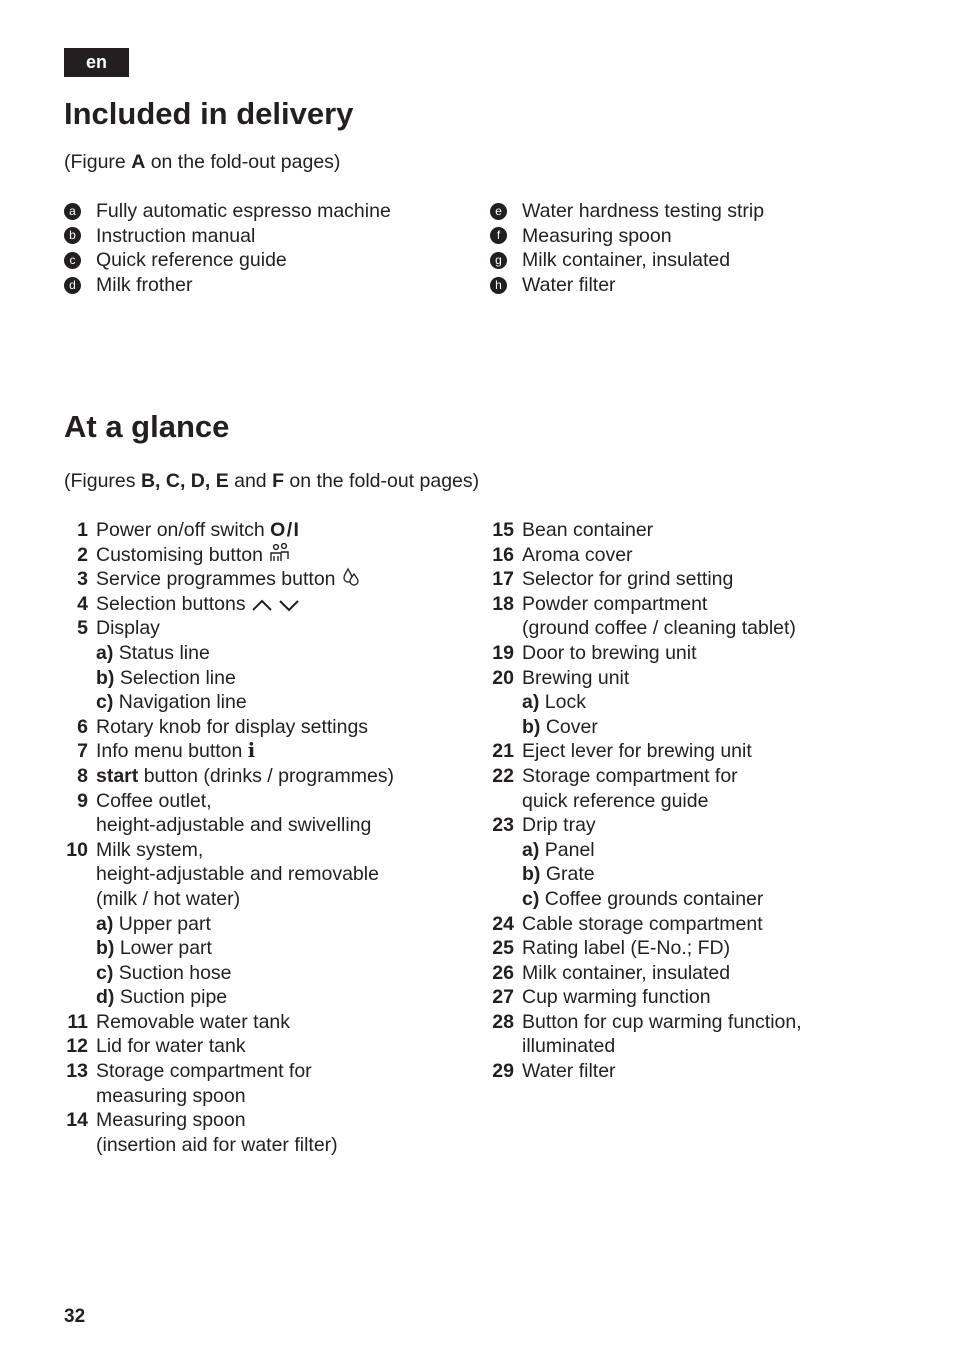  What do you see at coordinates (251, 751) in the screenshot?
I see `info-icon: i` at bounding box center [251, 751].